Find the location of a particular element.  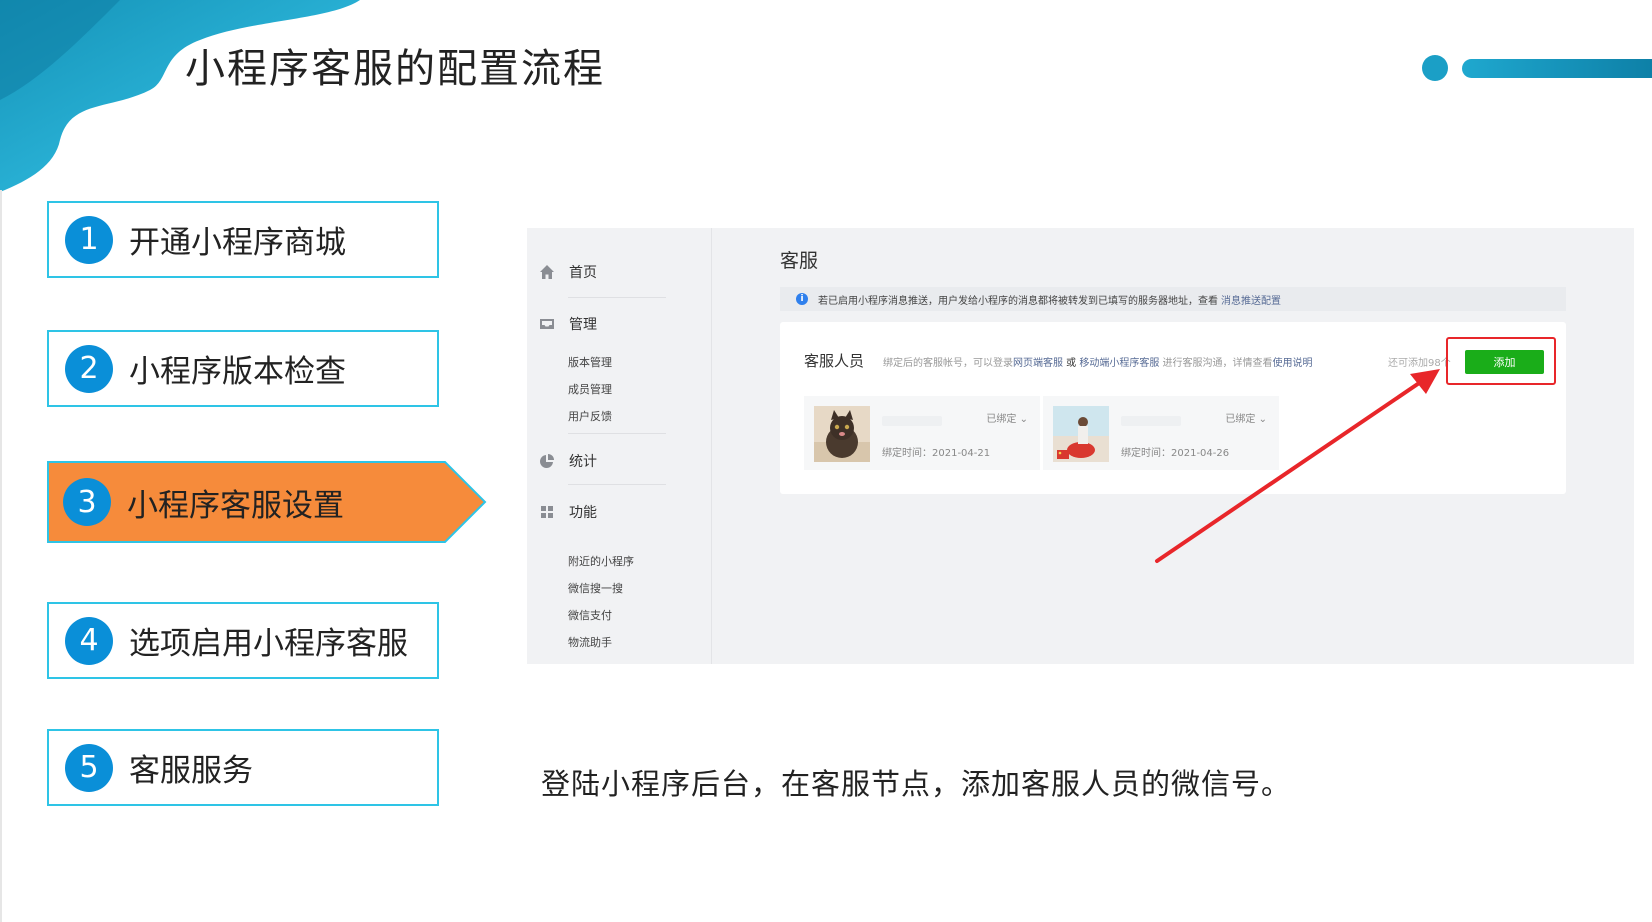

nav-manage-label: 管理 is located at coordinates (583, 325).